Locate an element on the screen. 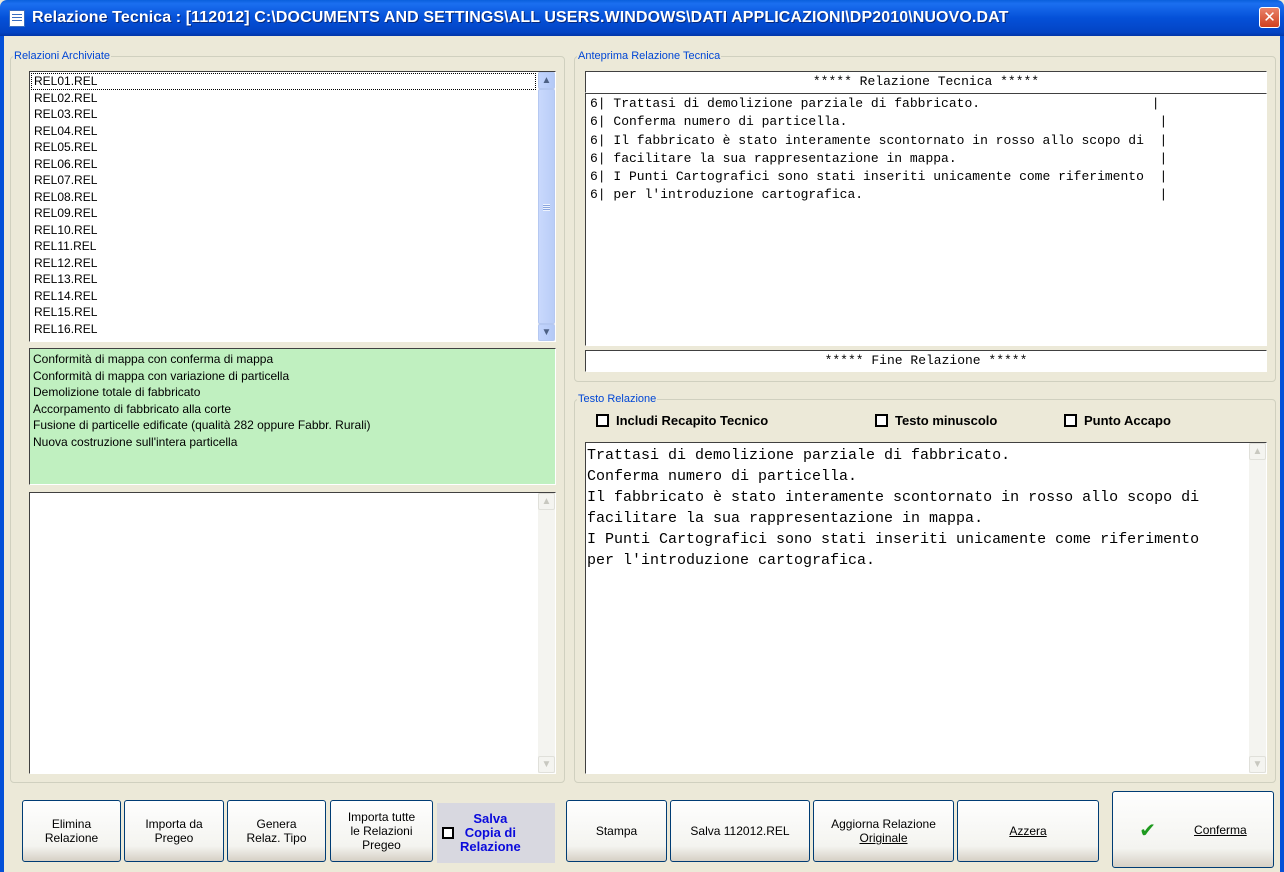 The height and width of the screenshot is (872, 1284). archived-relation-item: REL04.REL is located at coordinates (284, 131).